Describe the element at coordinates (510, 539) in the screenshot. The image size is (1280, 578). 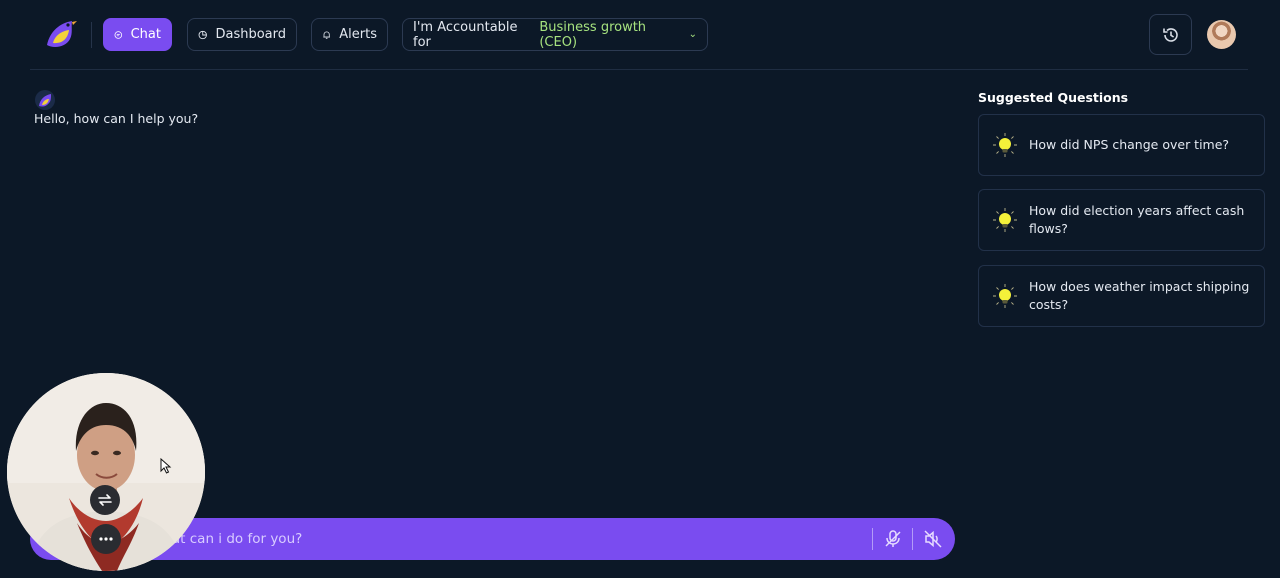
I see `chat-input` at that location.